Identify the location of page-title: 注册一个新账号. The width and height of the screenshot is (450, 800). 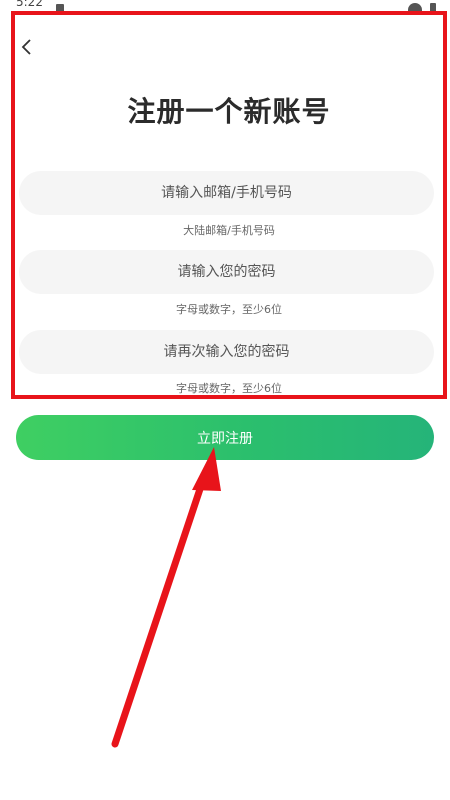
(229, 111).